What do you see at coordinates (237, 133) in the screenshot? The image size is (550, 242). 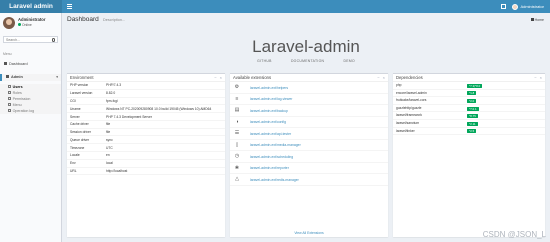 I see `sliders-icon: ☰` at bounding box center [237, 133].